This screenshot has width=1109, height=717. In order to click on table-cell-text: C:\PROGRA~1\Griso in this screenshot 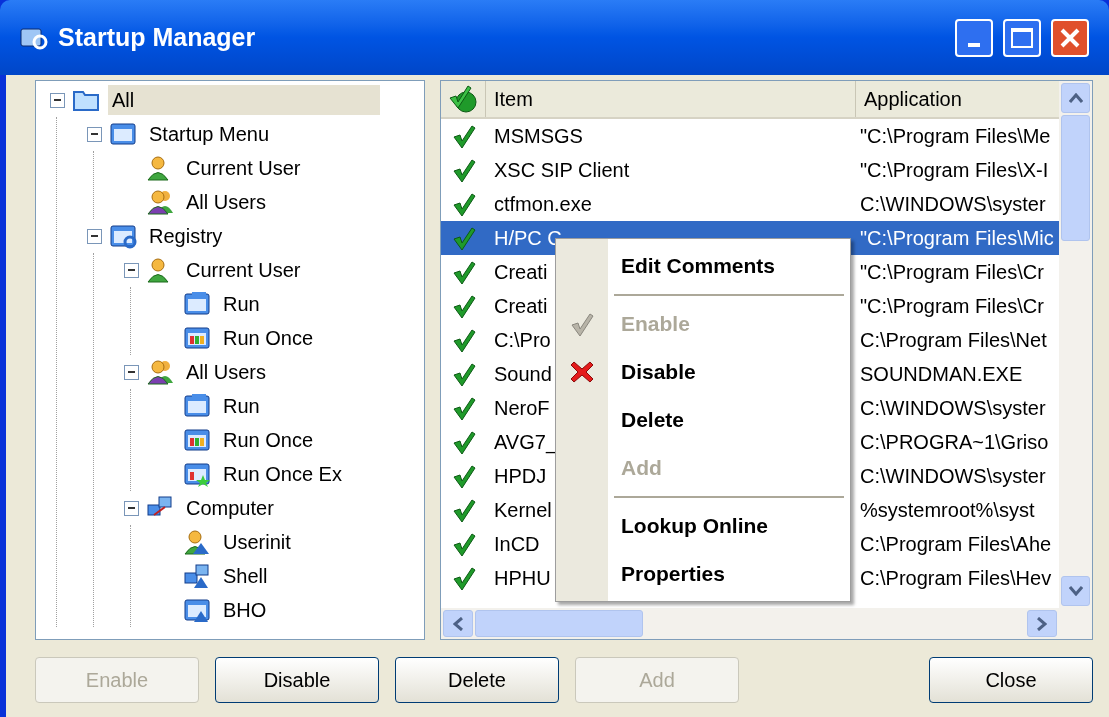, I will do `click(954, 442)`.